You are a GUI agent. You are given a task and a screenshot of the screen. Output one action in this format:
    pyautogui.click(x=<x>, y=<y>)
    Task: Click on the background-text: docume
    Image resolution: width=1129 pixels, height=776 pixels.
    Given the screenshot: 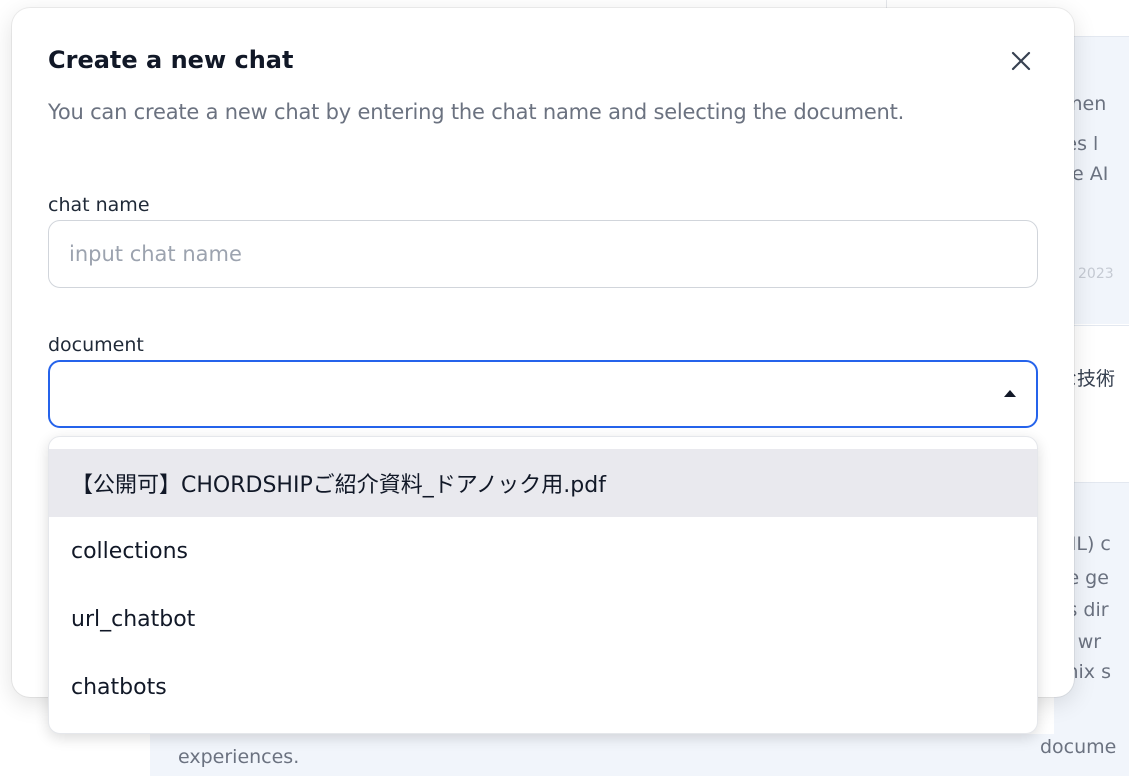 What is the action you would take?
    pyautogui.click(x=1078, y=747)
    